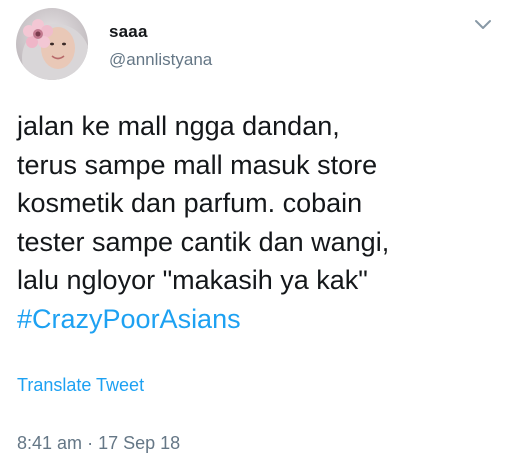 This screenshot has height=473, width=507. What do you see at coordinates (160, 60) in the screenshot?
I see `user-handle: @annlistyana` at bounding box center [160, 60].